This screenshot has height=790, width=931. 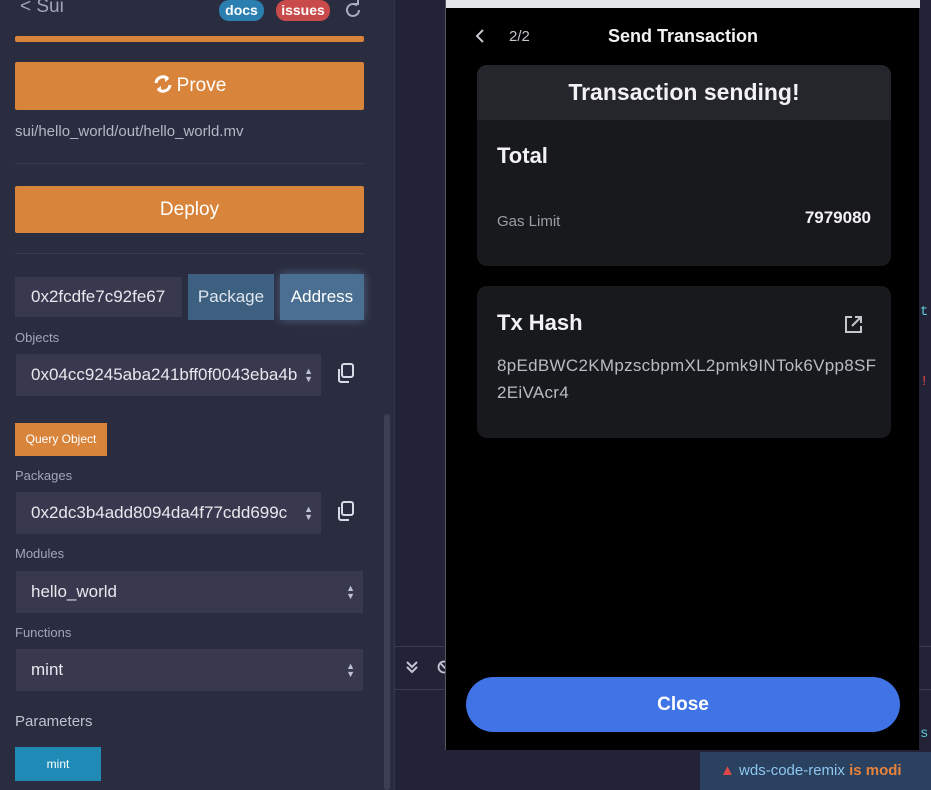 What do you see at coordinates (189, 209) in the screenshot?
I see `deploy-button: Deploy` at bounding box center [189, 209].